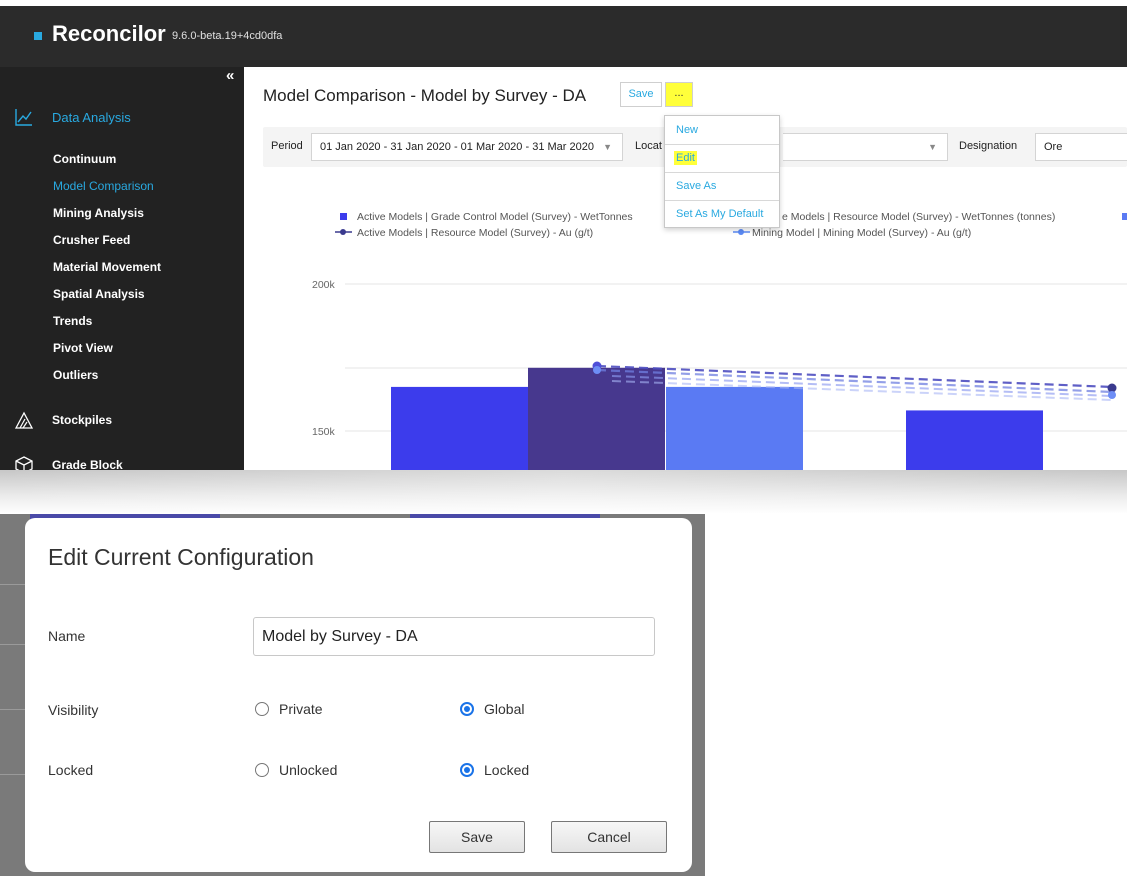 This screenshot has width=1127, height=876. What do you see at coordinates (719, 214) in the screenshot?
I see `menu-item-set-as-default: Set As My Default` at bounding box center [719, 214].